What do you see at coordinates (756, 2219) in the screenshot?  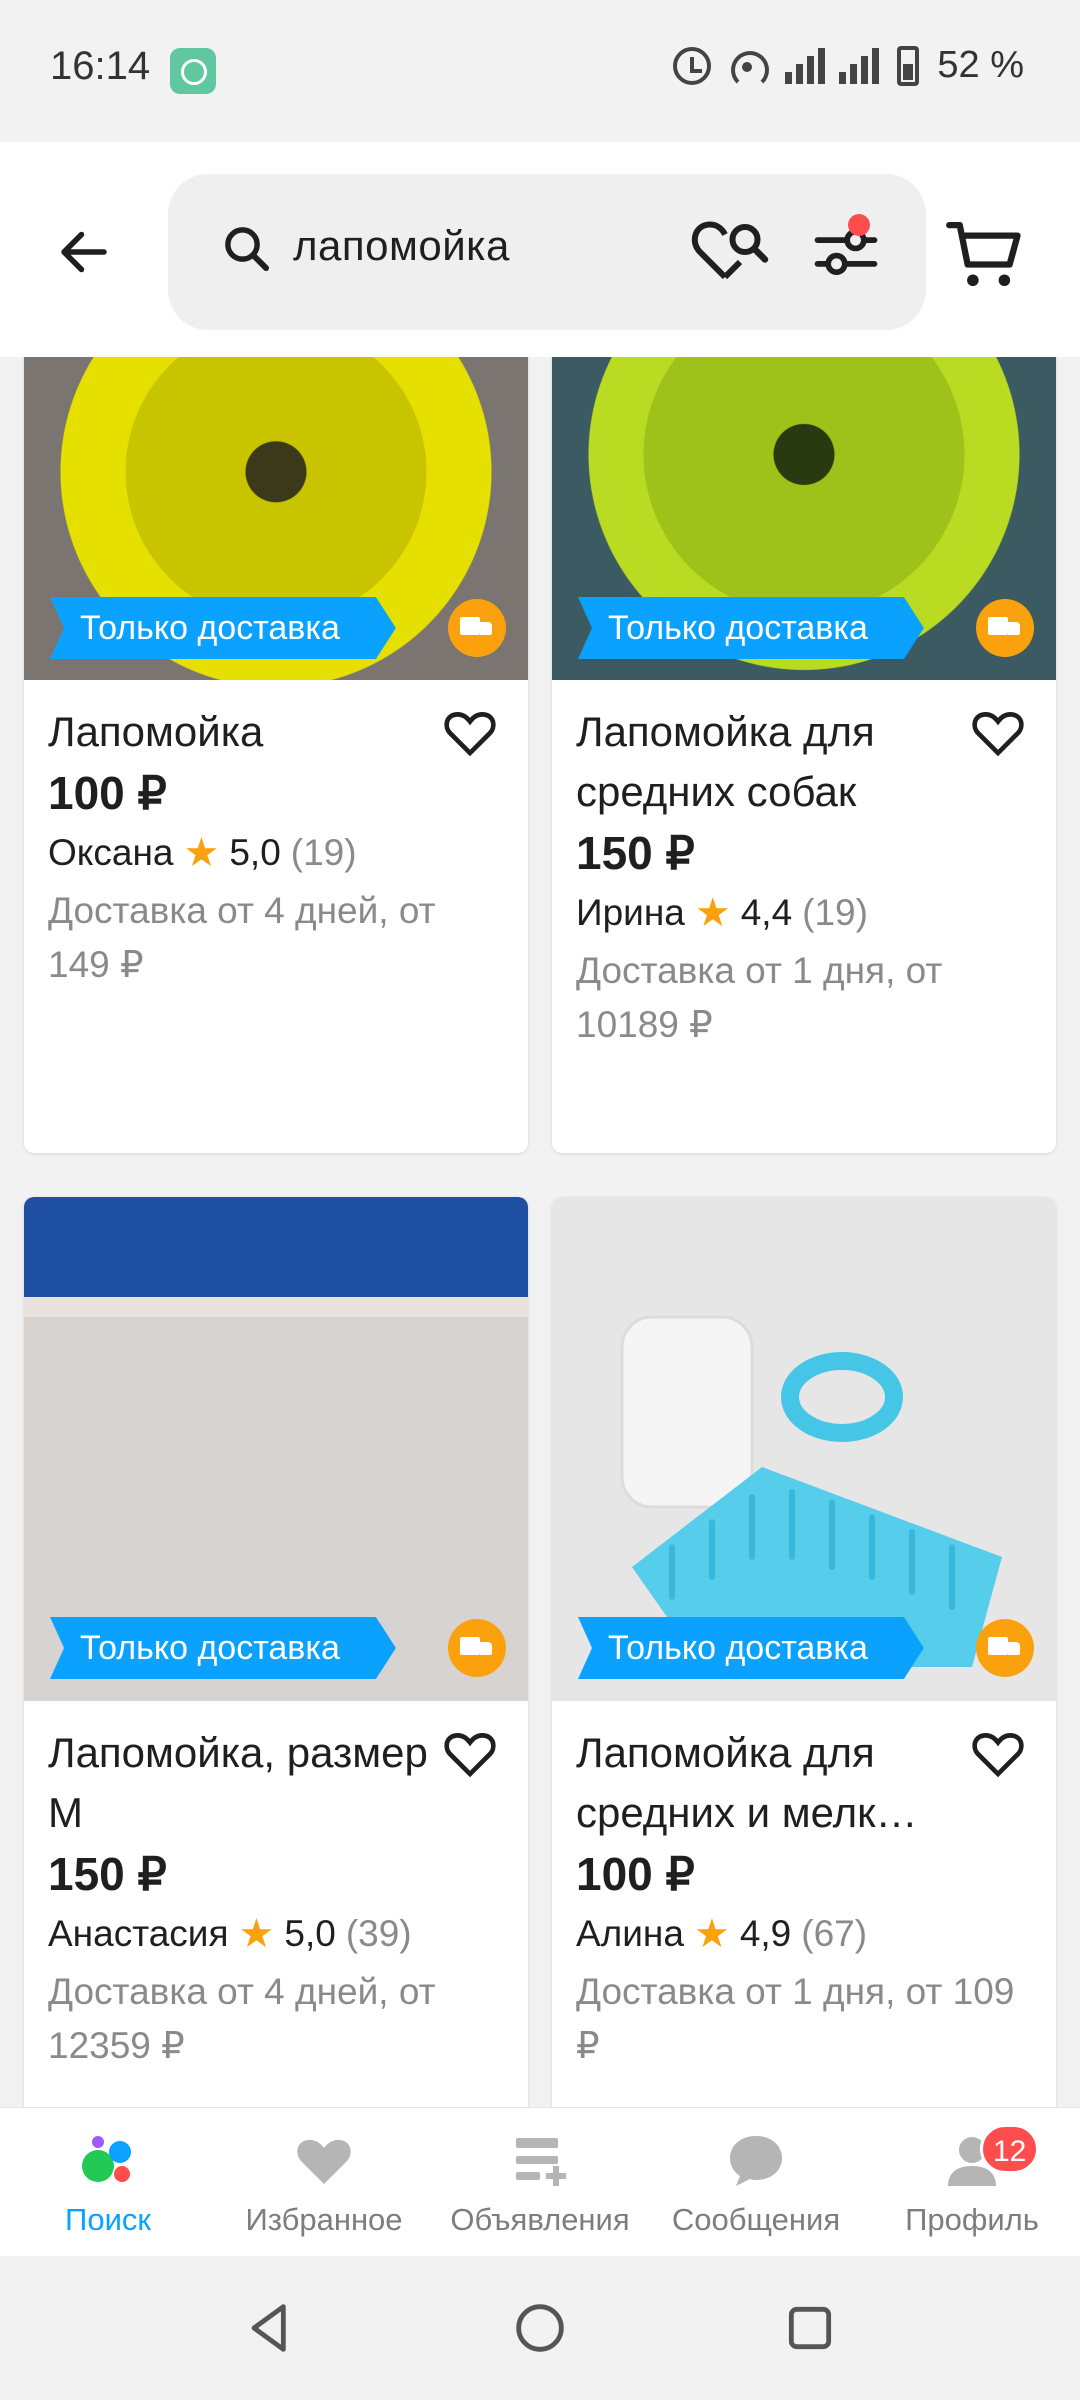 I see `nav-label: Сообщения` at bounding box center [756, 2219].